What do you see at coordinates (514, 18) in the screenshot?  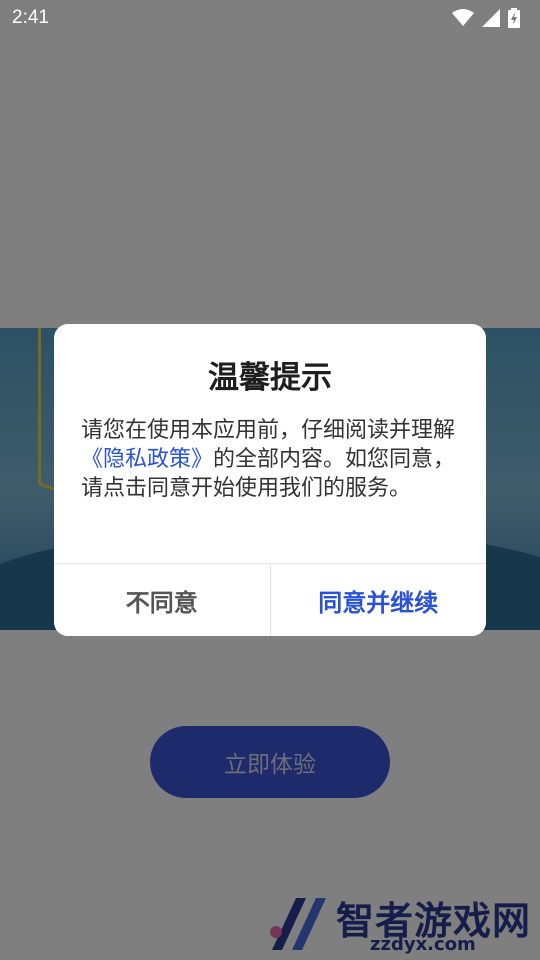 I see `battery-charging-icon` at bounding box center [514, 18].